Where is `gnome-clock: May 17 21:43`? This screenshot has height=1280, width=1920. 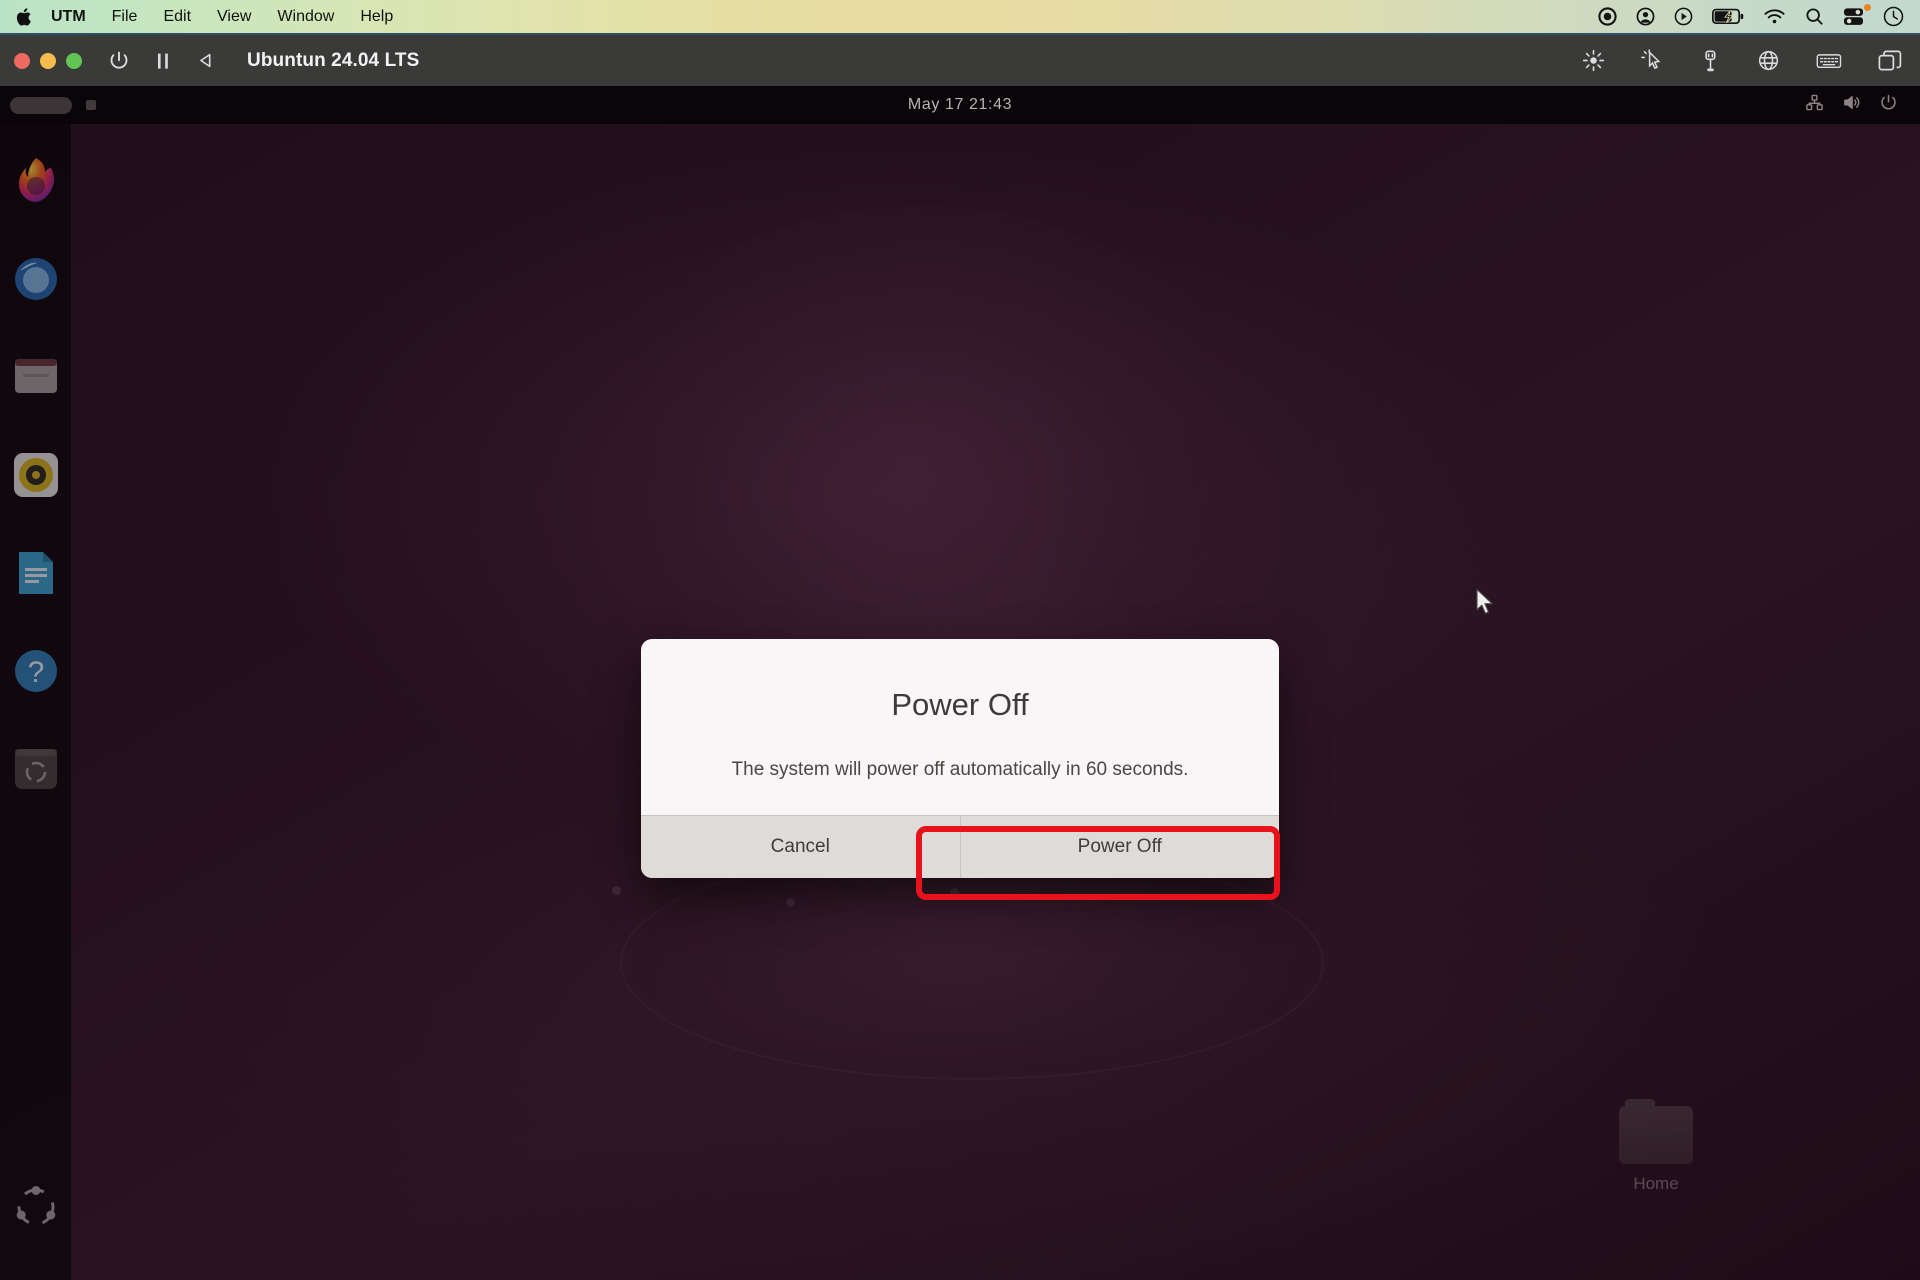
gnome-clock: May 17 21:43 is located at coordinates (960, 105).